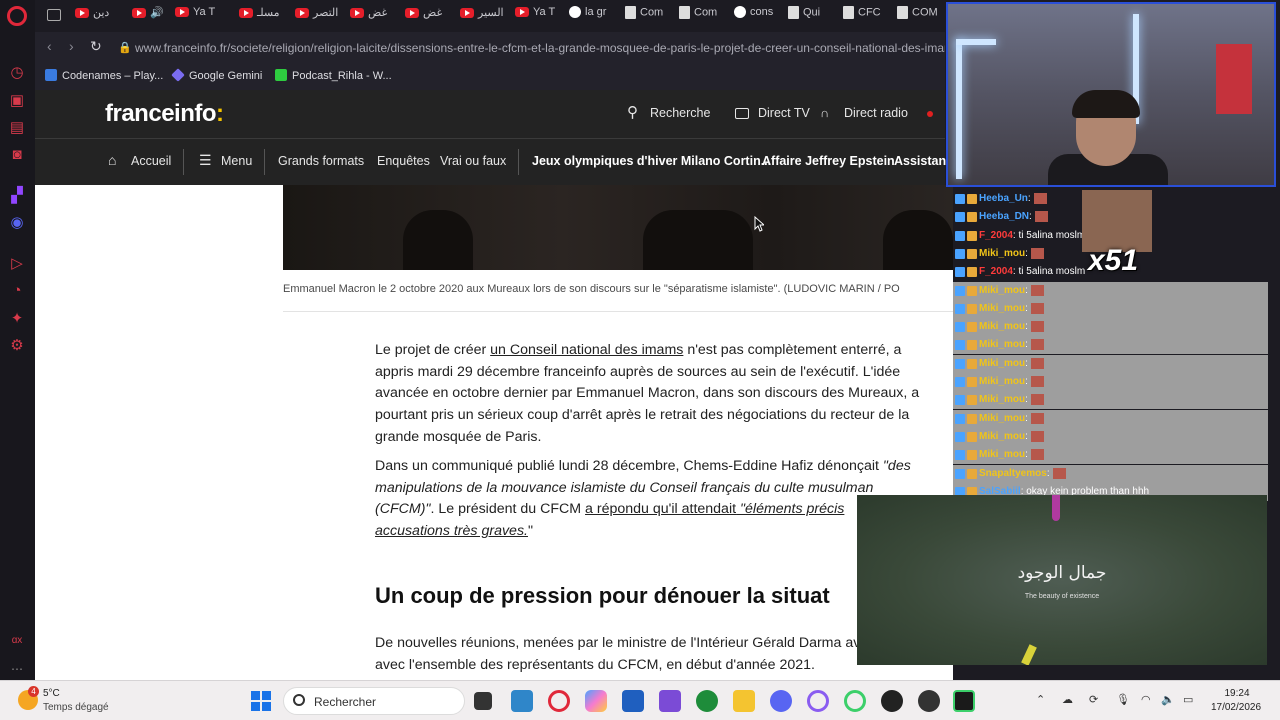 This screenshot has height=720, width=1280. Describe the element at coordinates (1067, 699) in the screenshot. I see `cloud-icon: ☁` at that location.